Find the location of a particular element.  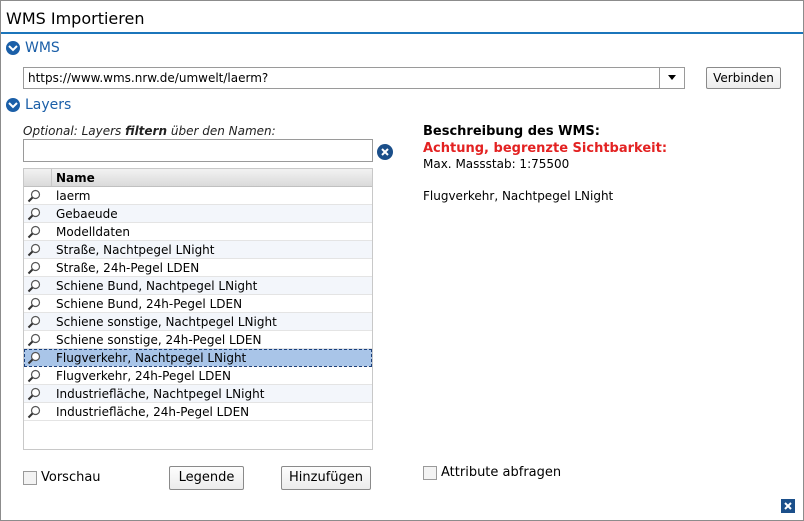

layer-name: Schiene Bund, Nachtpegel LNight is located at coordinates (157, 286).